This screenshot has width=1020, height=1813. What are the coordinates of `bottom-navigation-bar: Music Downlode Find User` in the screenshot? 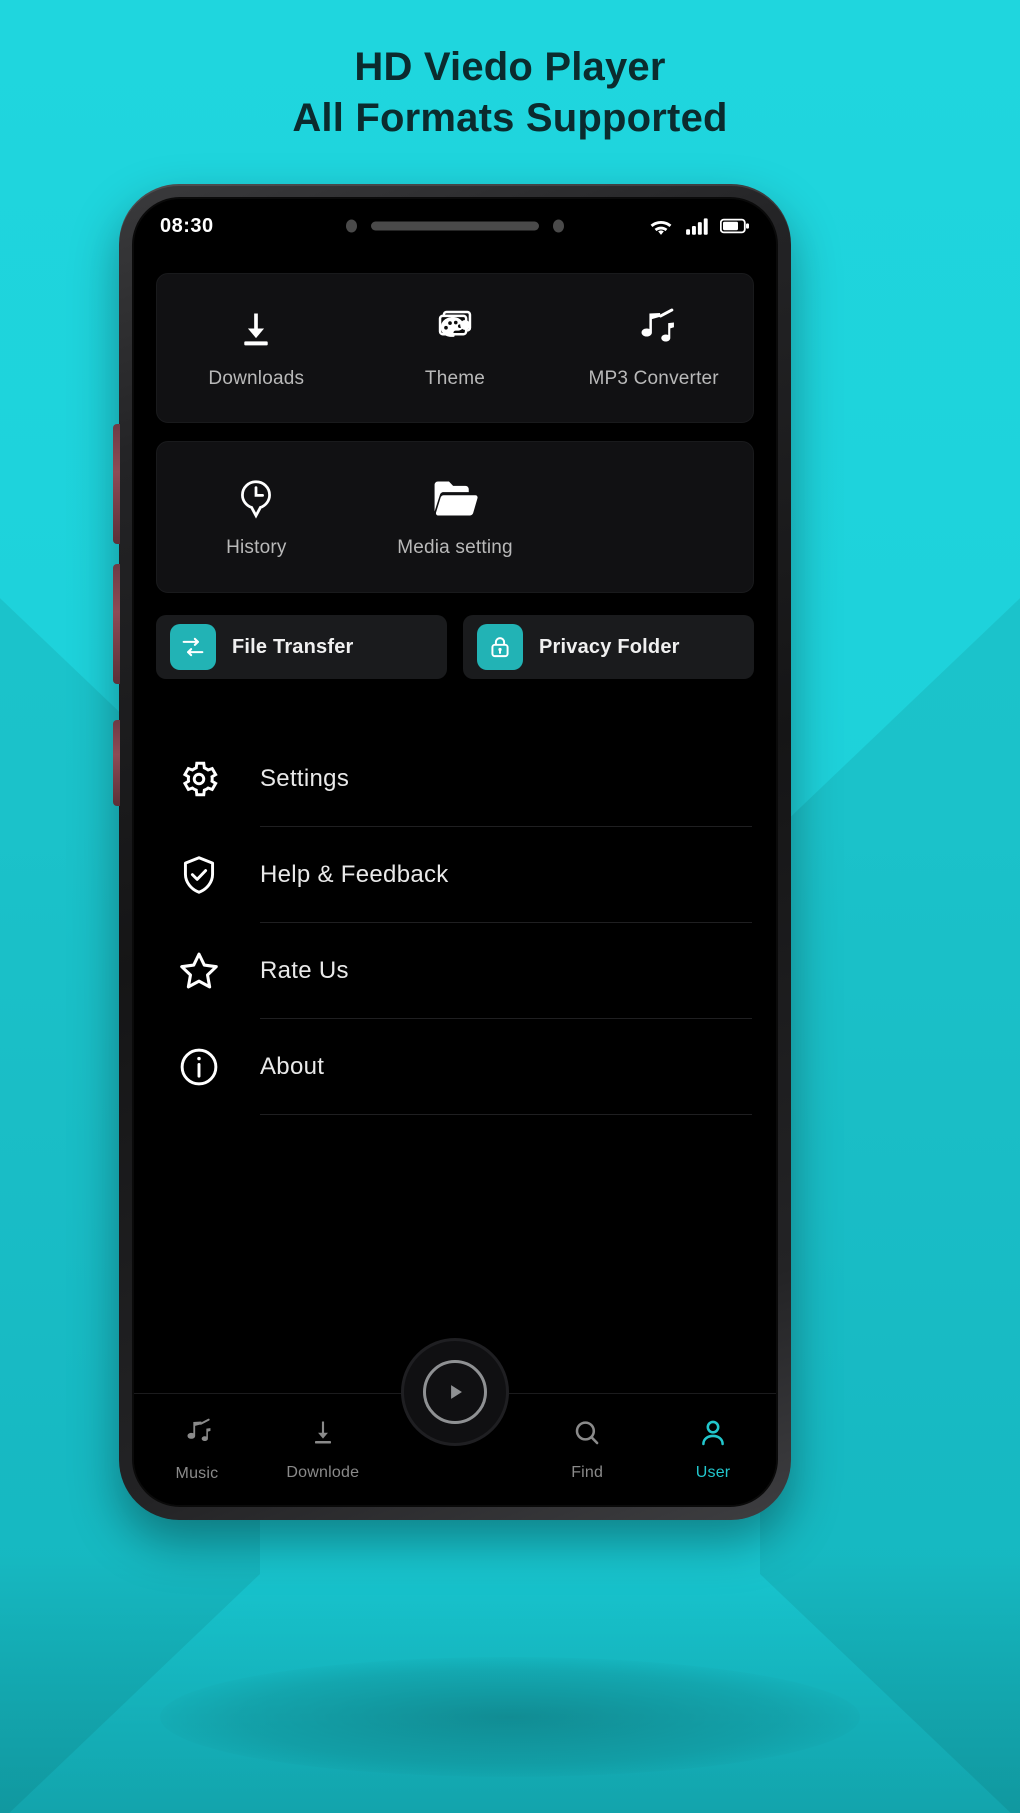 It's located at (455, 1421).